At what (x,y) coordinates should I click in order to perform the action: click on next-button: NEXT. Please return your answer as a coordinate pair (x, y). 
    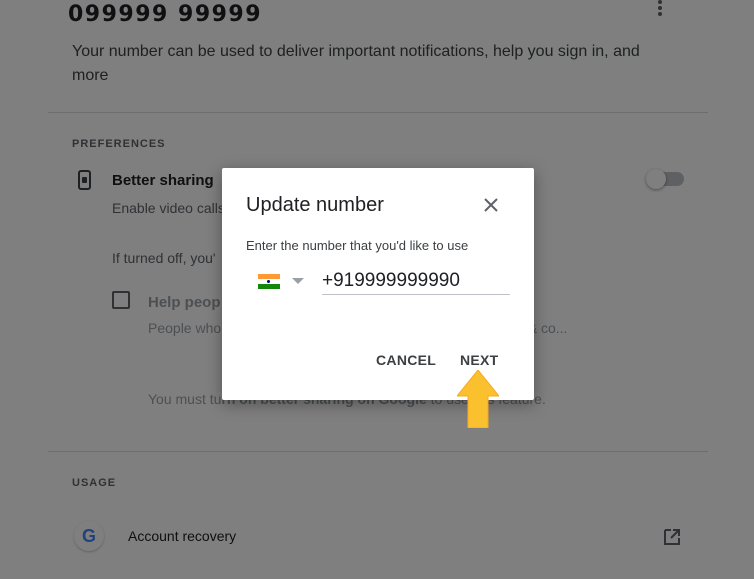
    Looking at the image, I should click on (479, 360).